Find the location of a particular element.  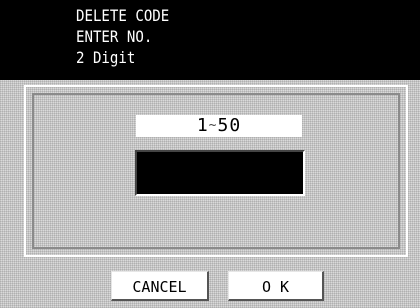

range-display: 1~50 is located at coordinates (219, 126).